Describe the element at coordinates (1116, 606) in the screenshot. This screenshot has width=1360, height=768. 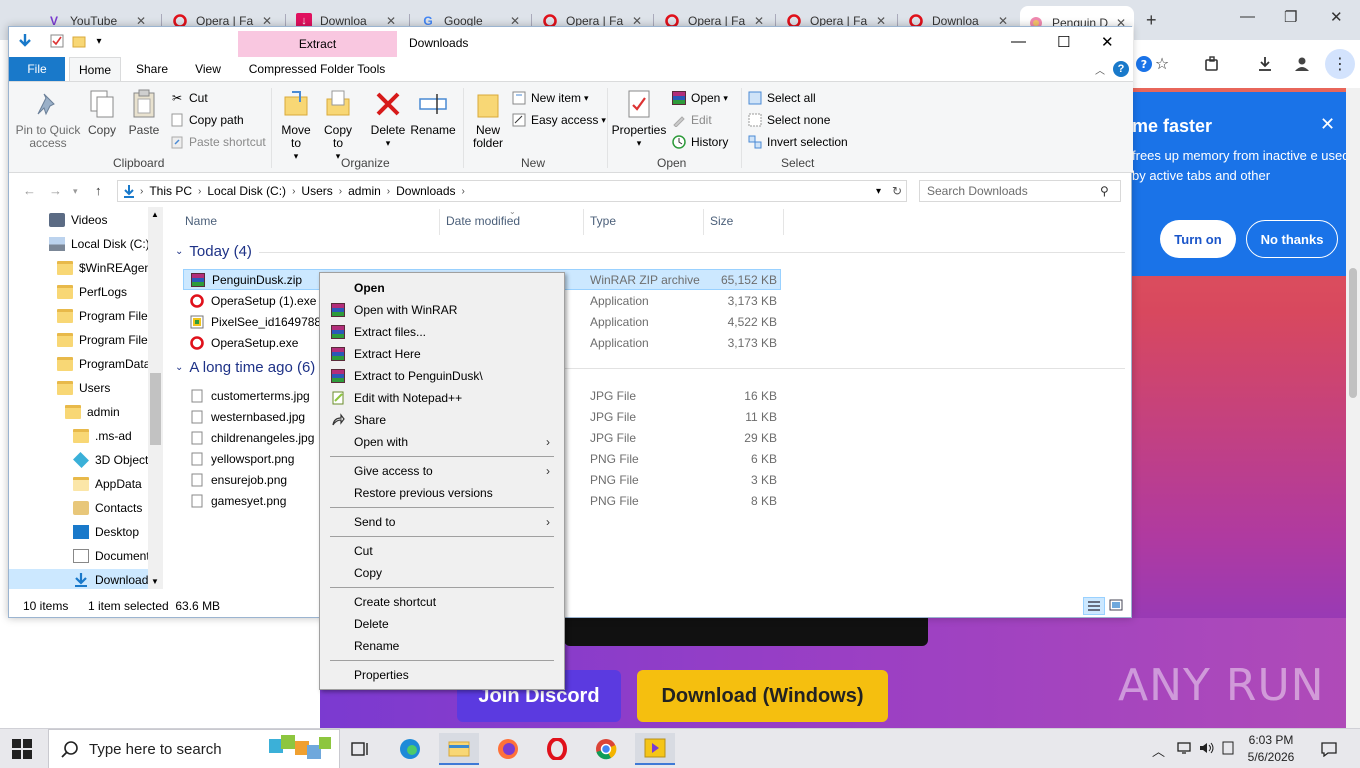
I see `large-icons-view-icon` at that location.